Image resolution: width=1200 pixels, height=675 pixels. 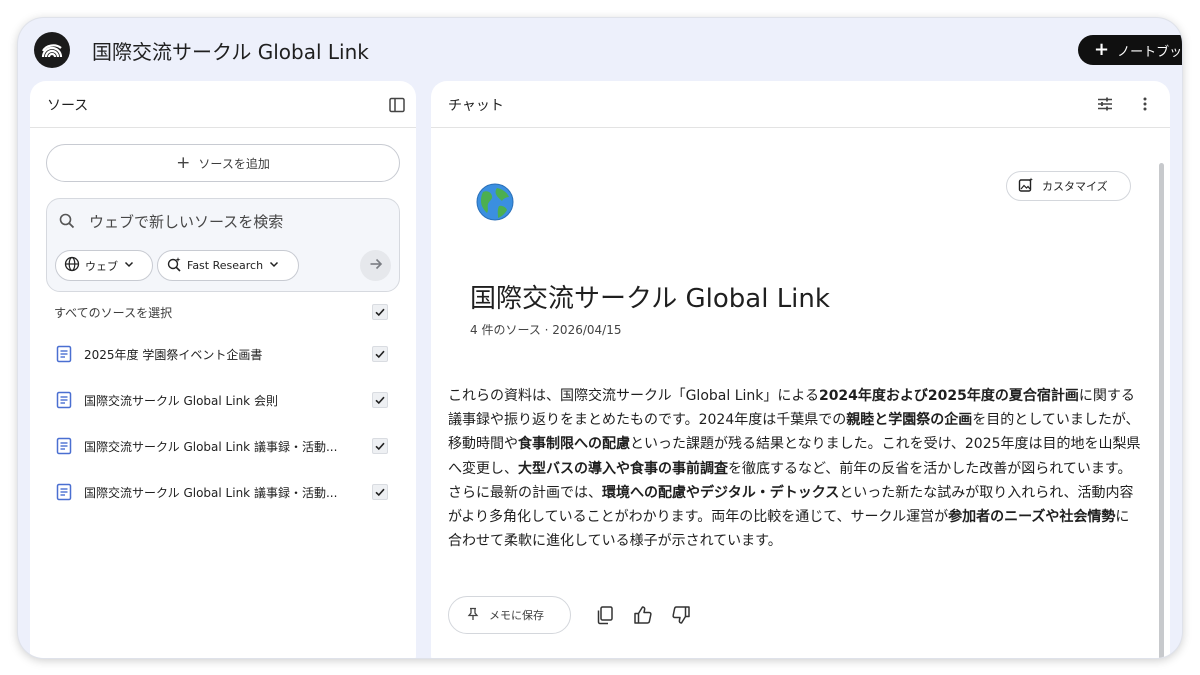 I want to click on globe-icon, so click(x=72, y=265).